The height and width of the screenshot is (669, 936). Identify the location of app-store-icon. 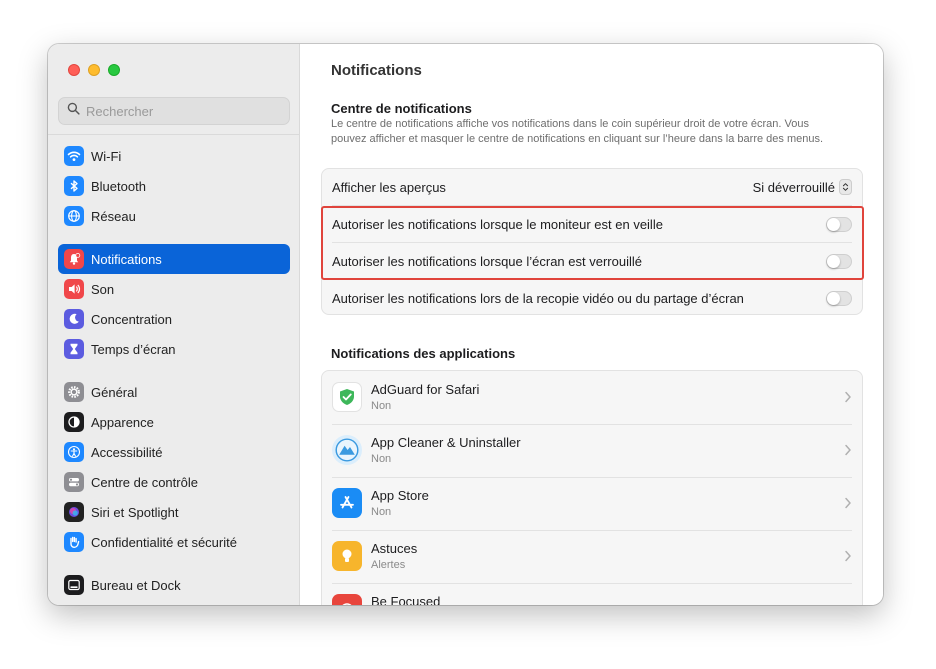
(347, 503).